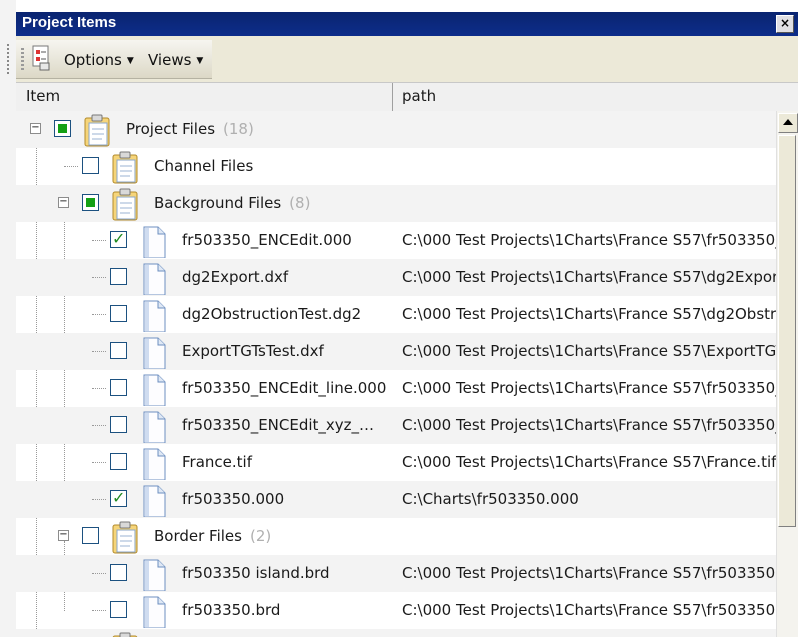  Describe the element at coordinates (253, 351) in the screenshot. I see `file-name: ExportTGTsTest.dxf` at that location.